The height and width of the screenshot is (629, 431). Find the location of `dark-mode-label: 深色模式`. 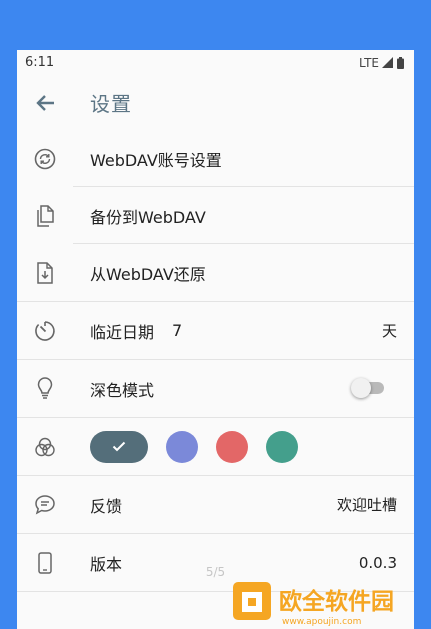

dark-mode-label: 深色模式 is located at coordinates (122, 390).